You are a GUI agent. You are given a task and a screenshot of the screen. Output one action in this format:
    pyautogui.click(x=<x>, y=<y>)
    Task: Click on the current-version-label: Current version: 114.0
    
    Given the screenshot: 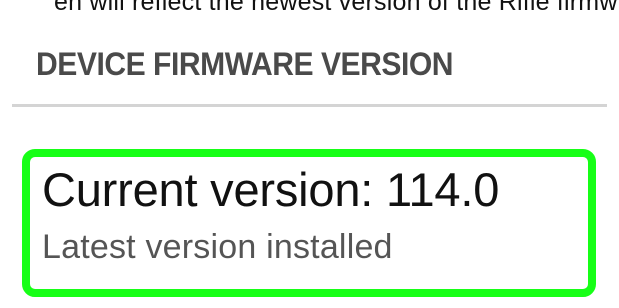 What is the action you would take?
    pyautogui.click(x=271, y=189)
    